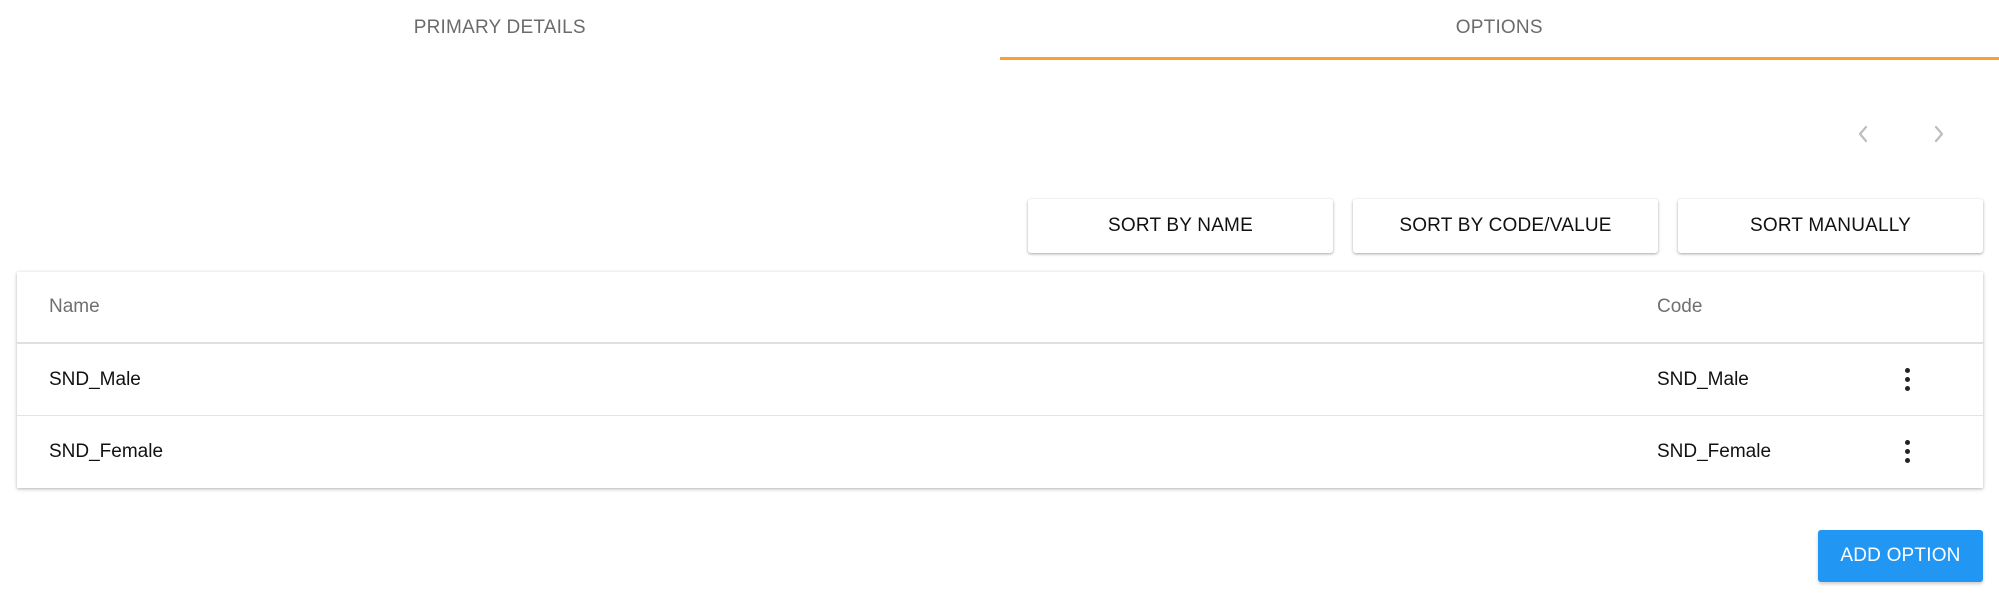 This screenshot has width=1999, height=598. I want to click on next-page-button, so click(1939, 134).